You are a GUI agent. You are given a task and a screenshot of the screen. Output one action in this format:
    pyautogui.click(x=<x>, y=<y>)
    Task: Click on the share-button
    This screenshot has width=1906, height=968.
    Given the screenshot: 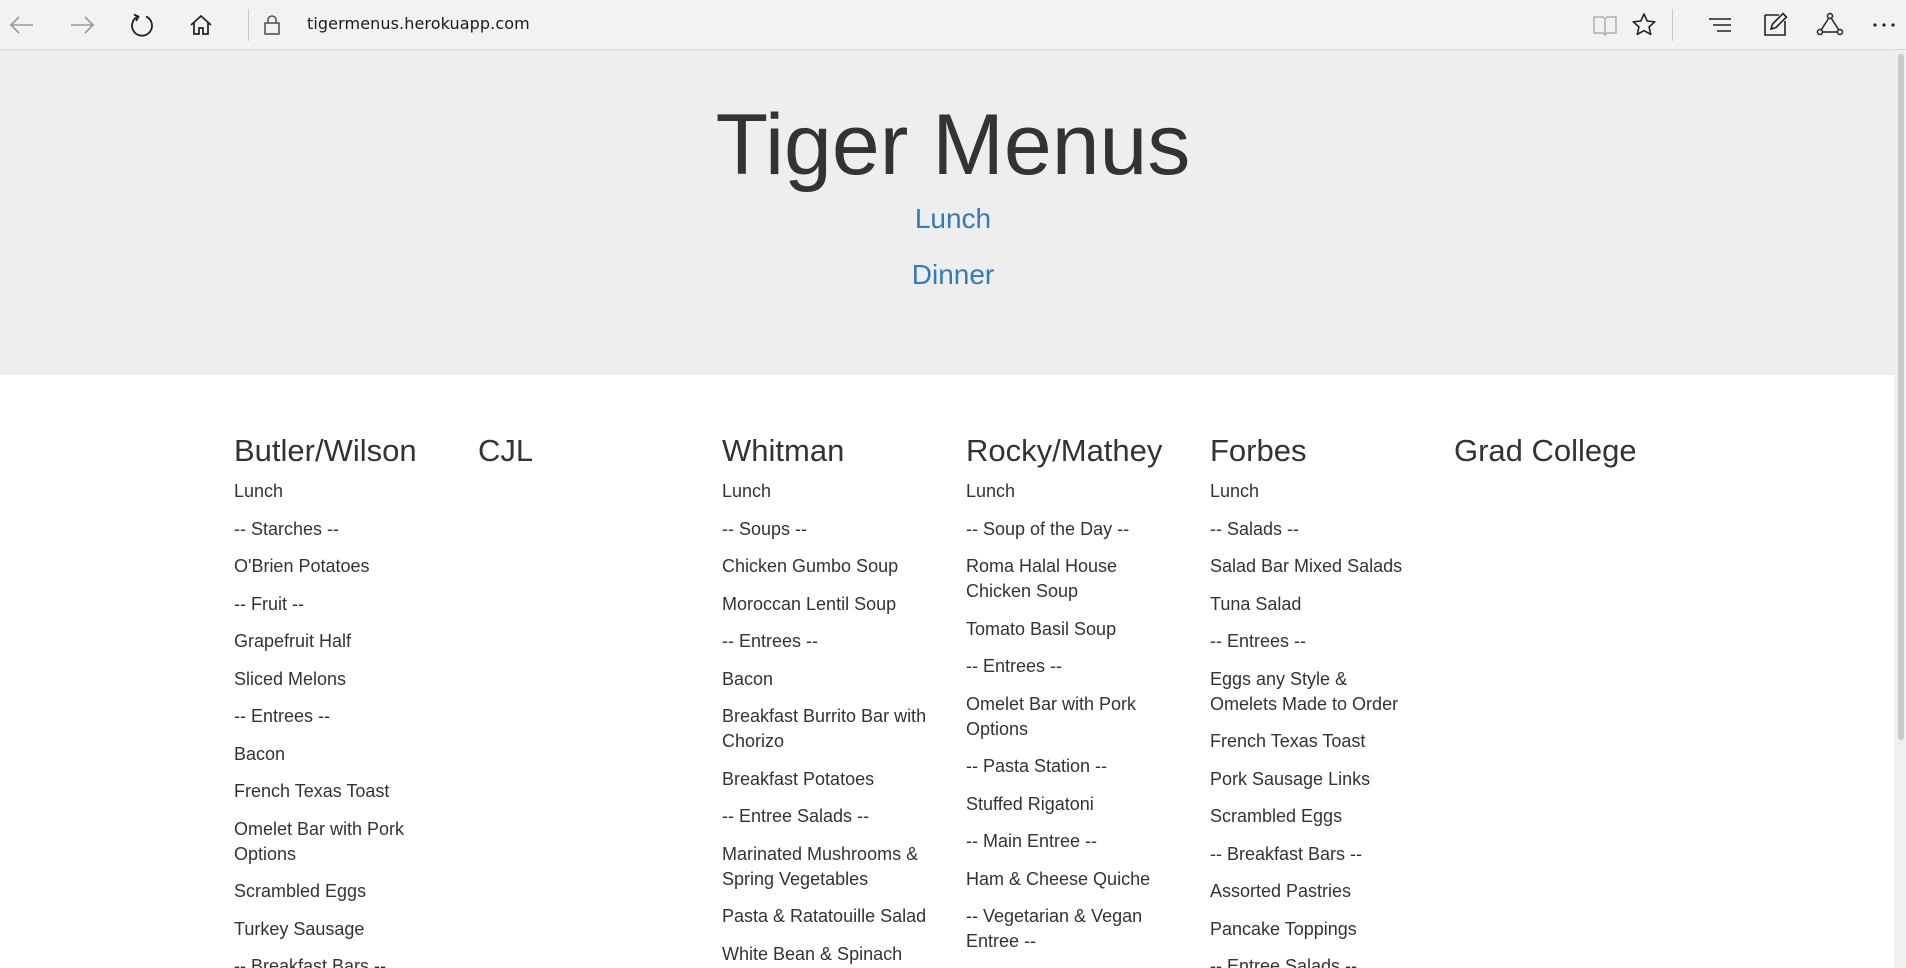 What is the action you would take?
    pyautogui.click(x=1830, y=25)
    